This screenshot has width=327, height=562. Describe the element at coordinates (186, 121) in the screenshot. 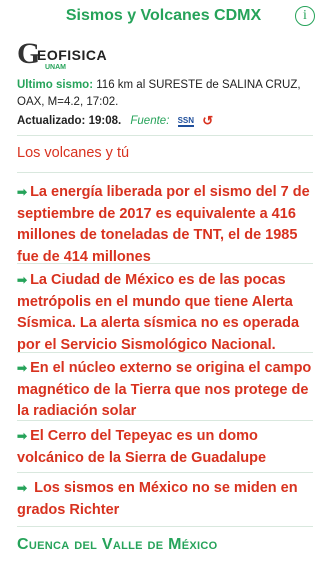

I see `ssn-logo-icon: SSN` at that location.